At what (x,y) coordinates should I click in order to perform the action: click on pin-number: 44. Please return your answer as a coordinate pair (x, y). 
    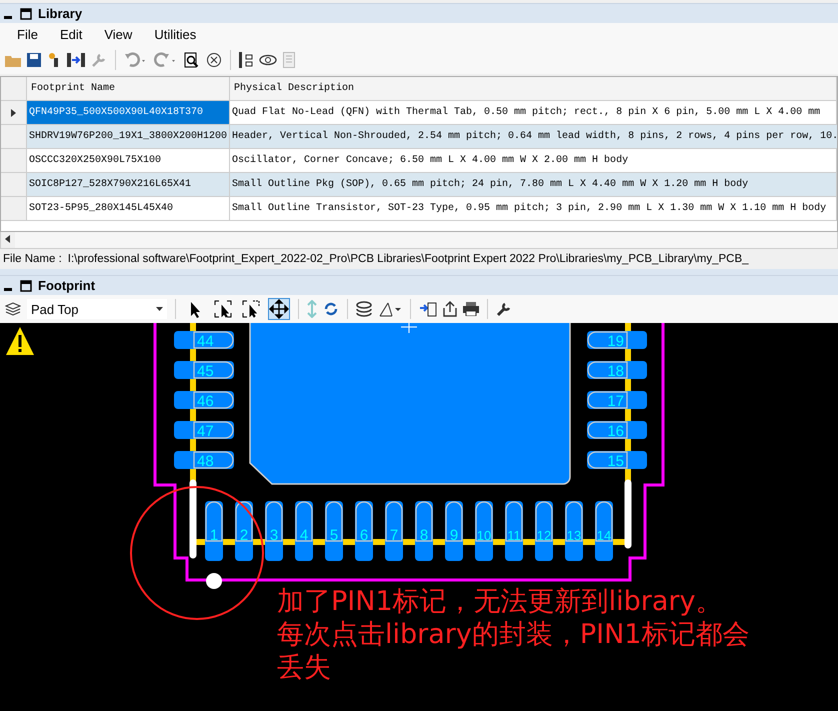
    Looking at the image, I should click on (205, 341).